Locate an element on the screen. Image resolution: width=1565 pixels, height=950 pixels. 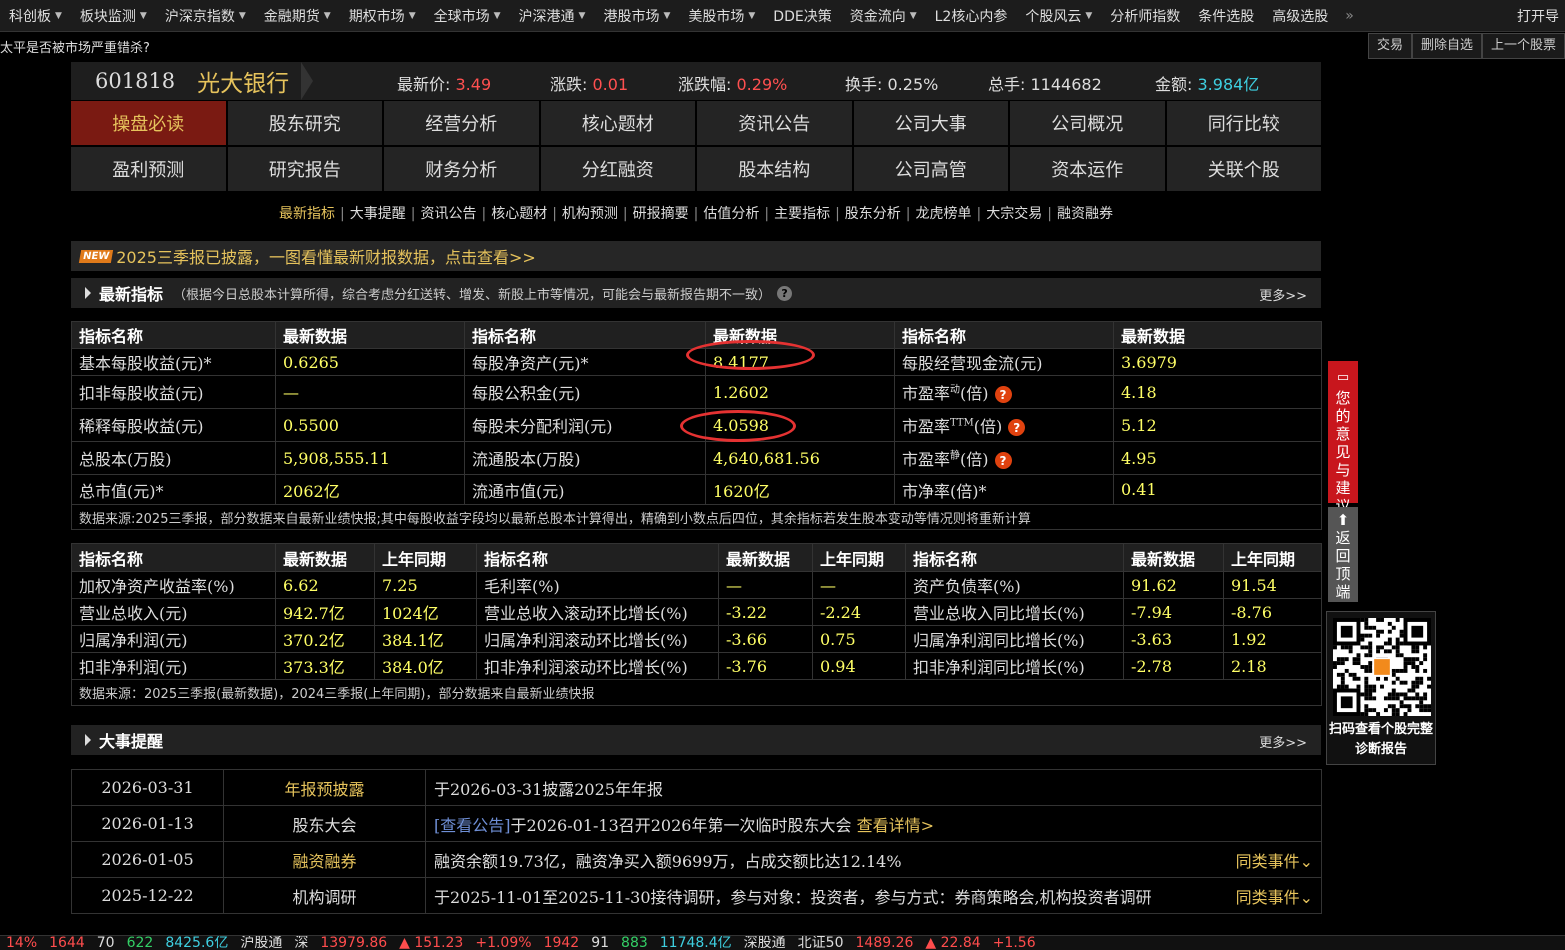
section-nav-item: 融资融券 is located at coordinates (1085, 214).